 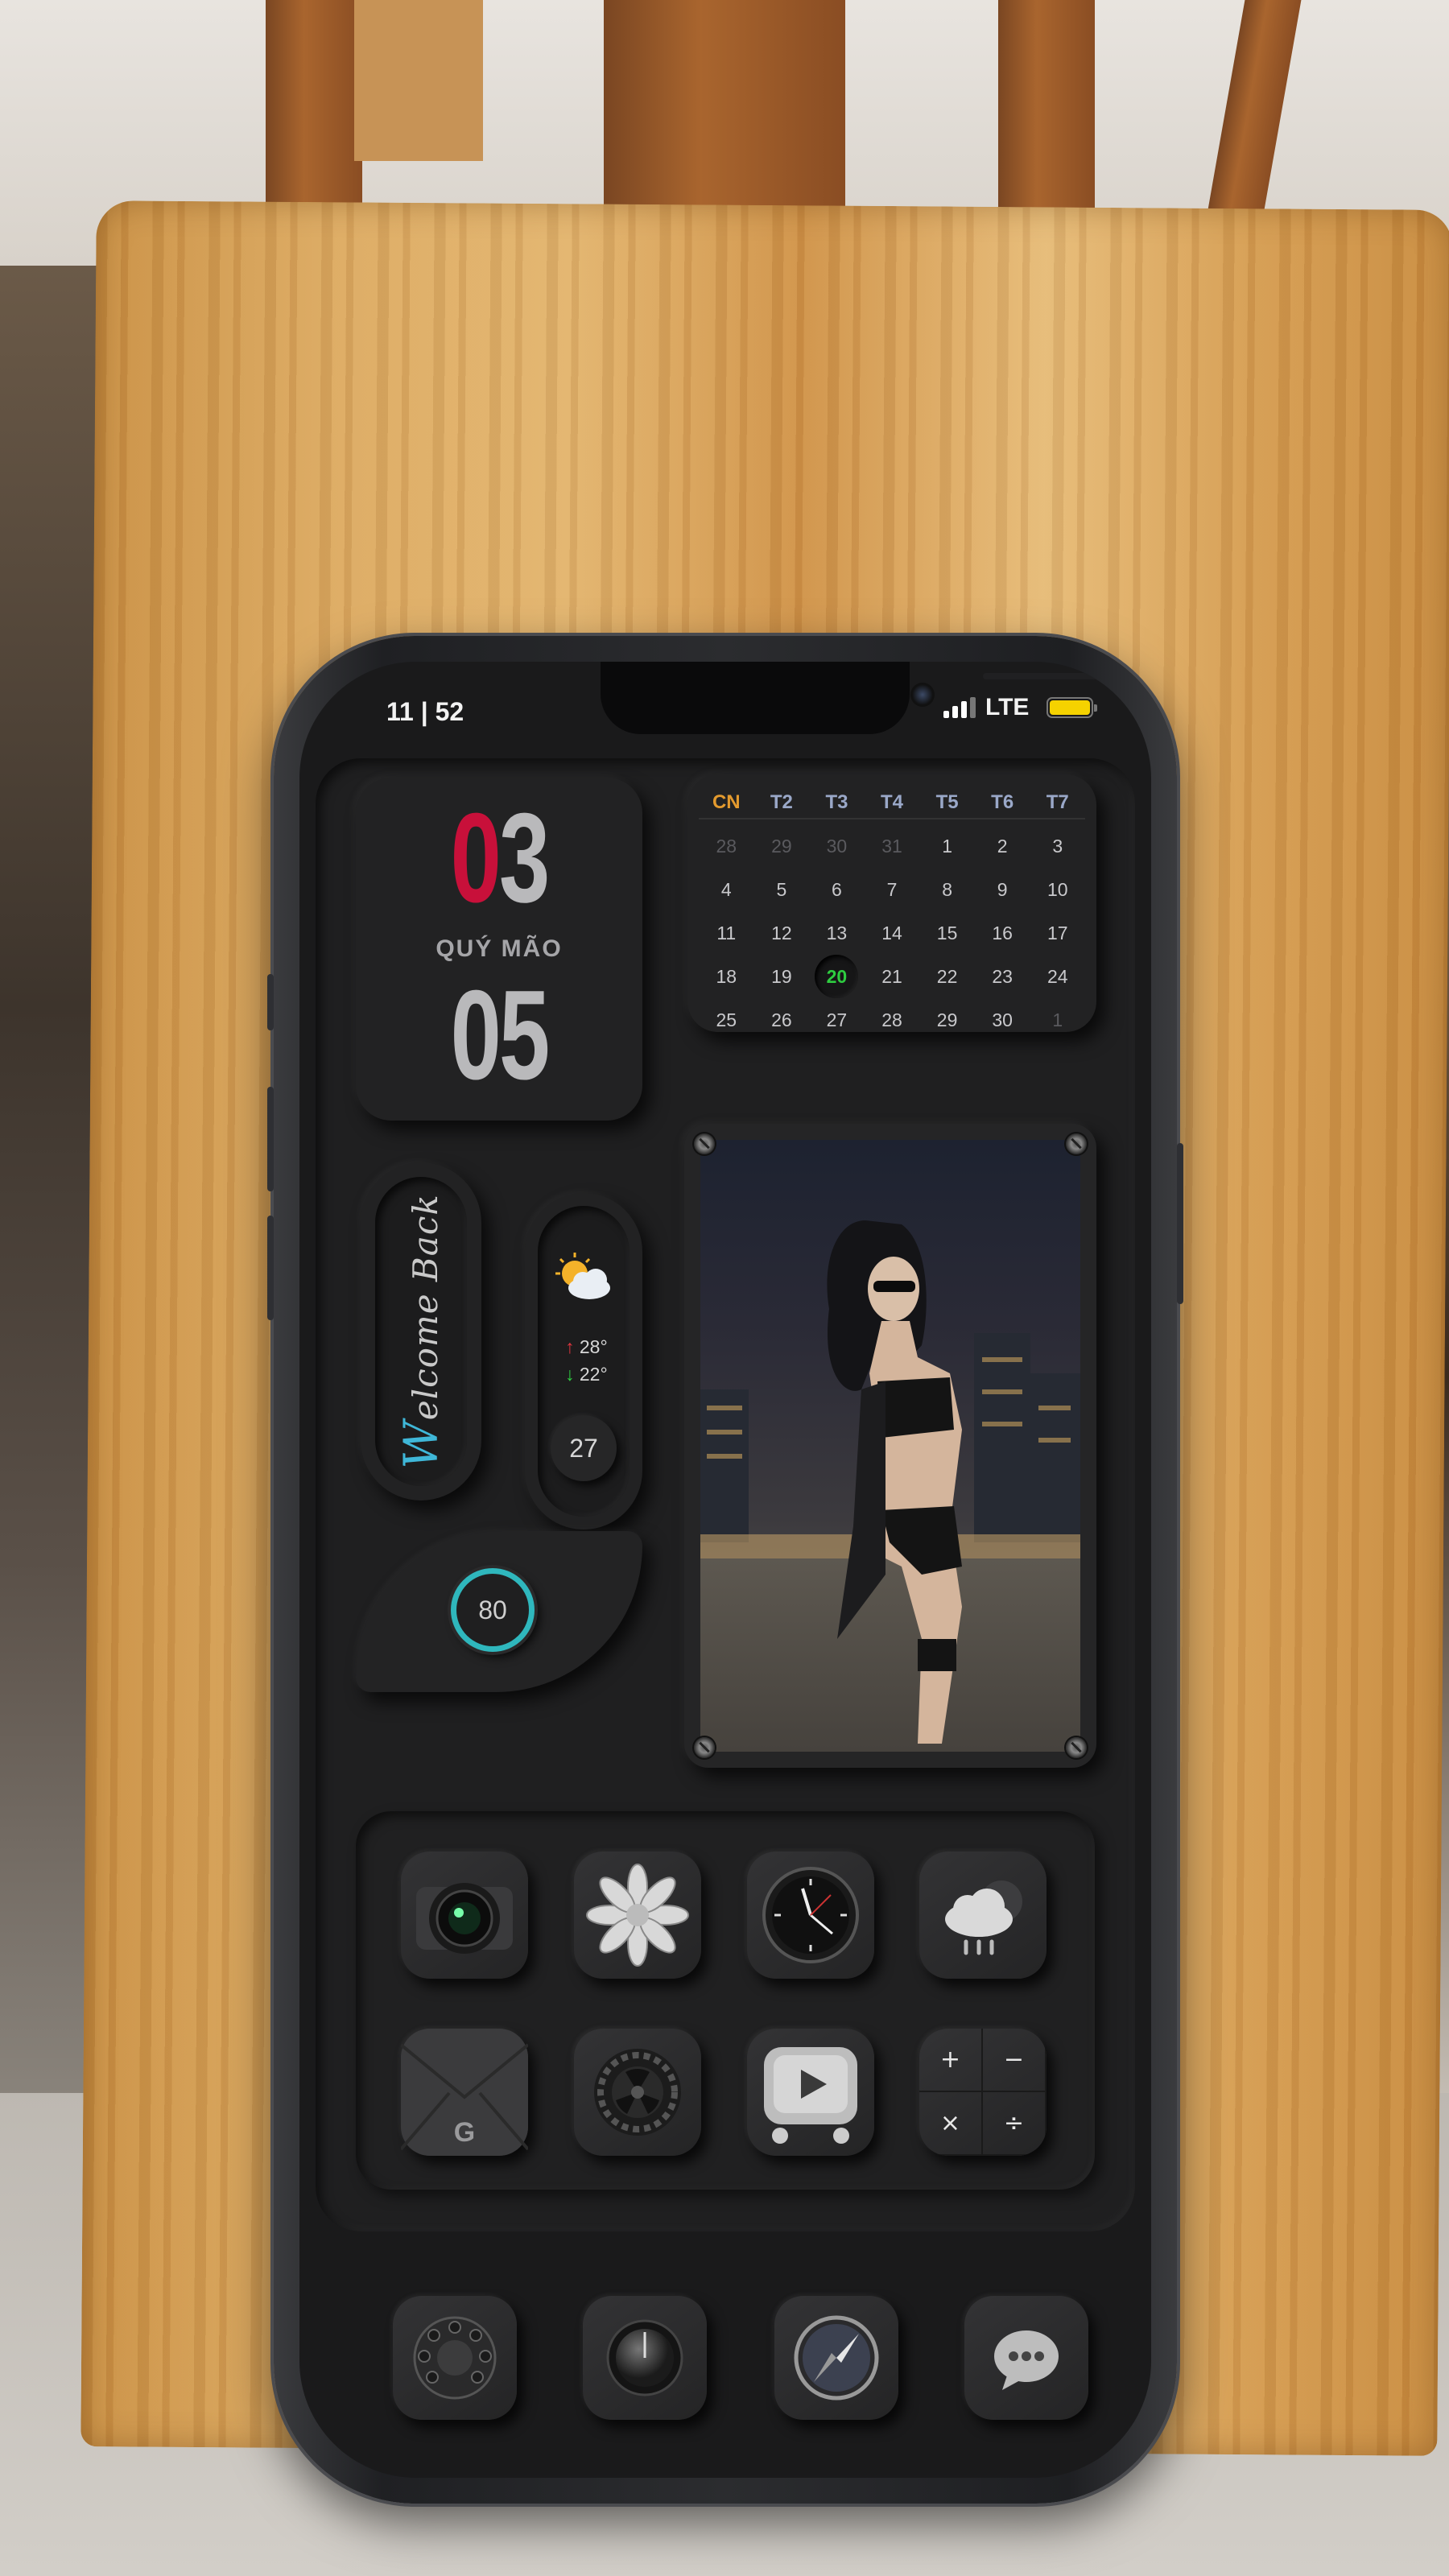 I want to click on calendar-day: 26, so click(x=782, y=1020).